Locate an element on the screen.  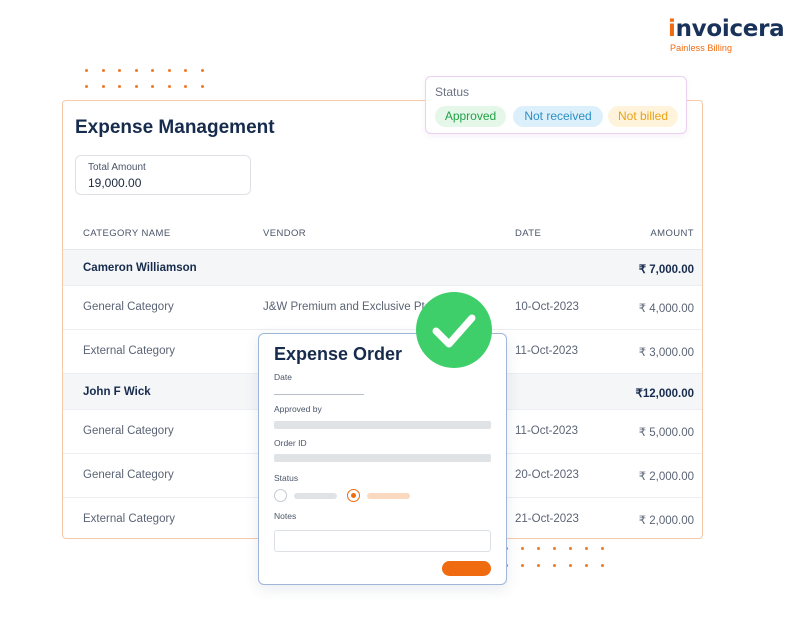
group-name: John F Wick is located at coordinates (117, 392).